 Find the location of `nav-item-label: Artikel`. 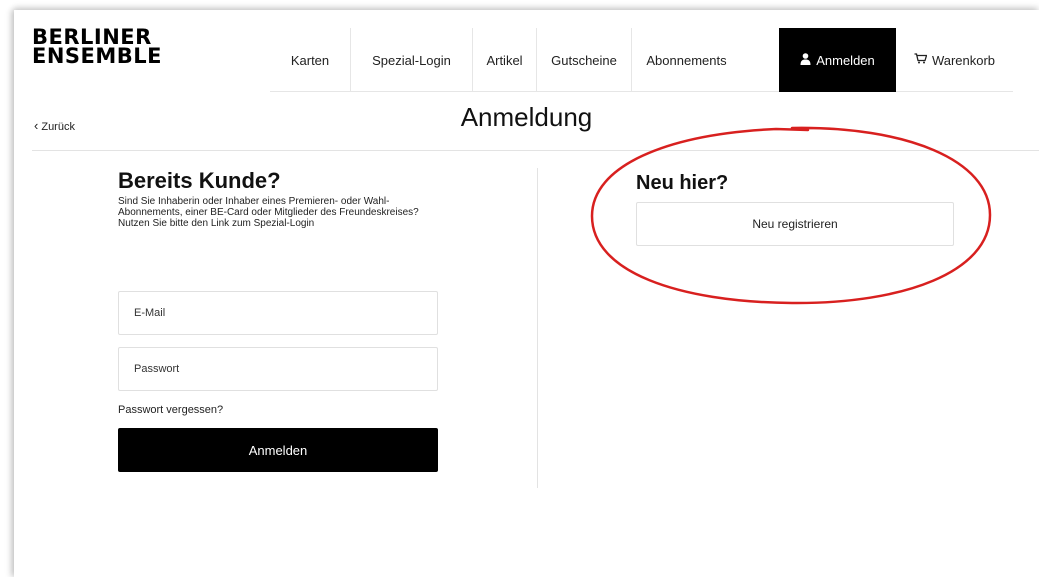

nav-item-label: Artikel is located at coordinates (504, 60).